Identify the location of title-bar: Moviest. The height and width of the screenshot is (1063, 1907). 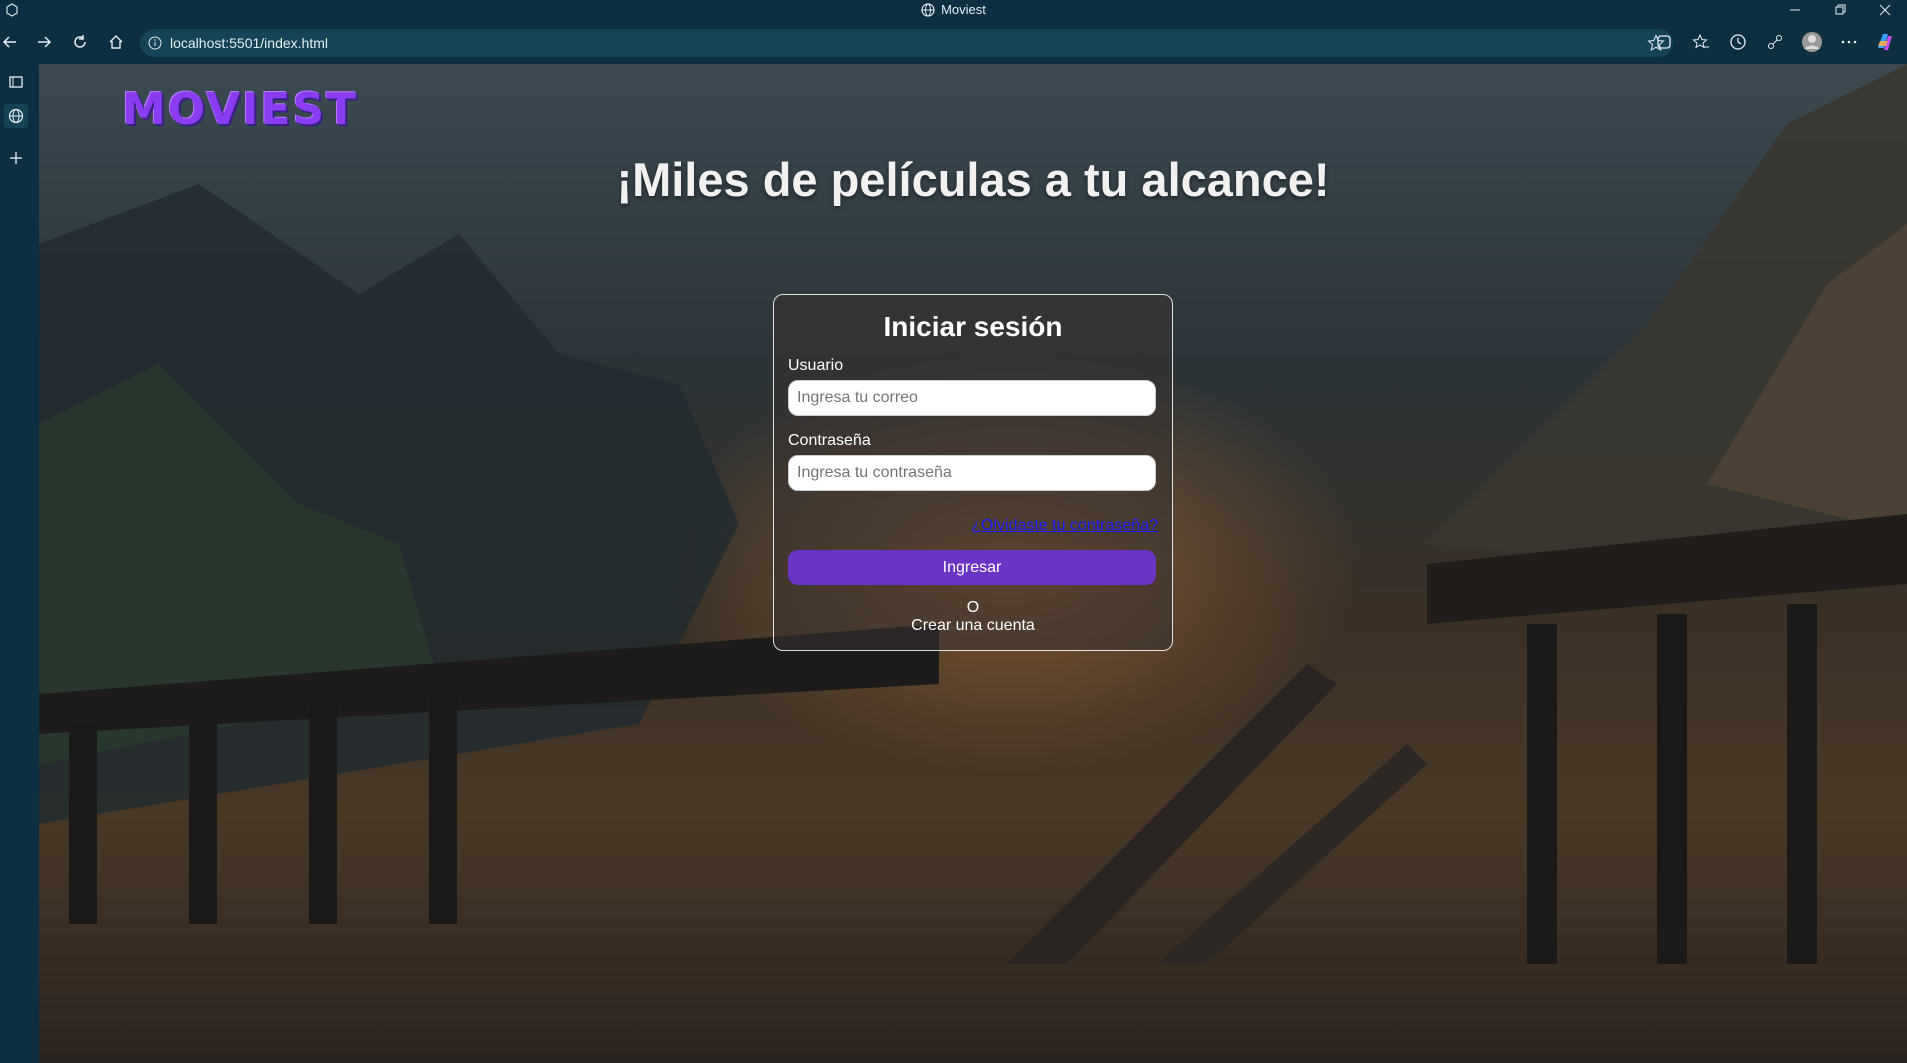
(953, 10).